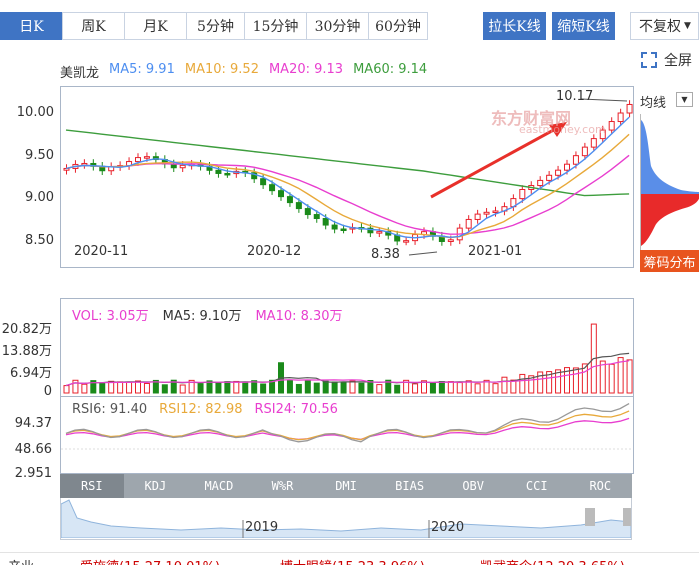  Describe the element at coordinates (283, 486) in the screenshot. I see `tab-wr: W%R` at that location.